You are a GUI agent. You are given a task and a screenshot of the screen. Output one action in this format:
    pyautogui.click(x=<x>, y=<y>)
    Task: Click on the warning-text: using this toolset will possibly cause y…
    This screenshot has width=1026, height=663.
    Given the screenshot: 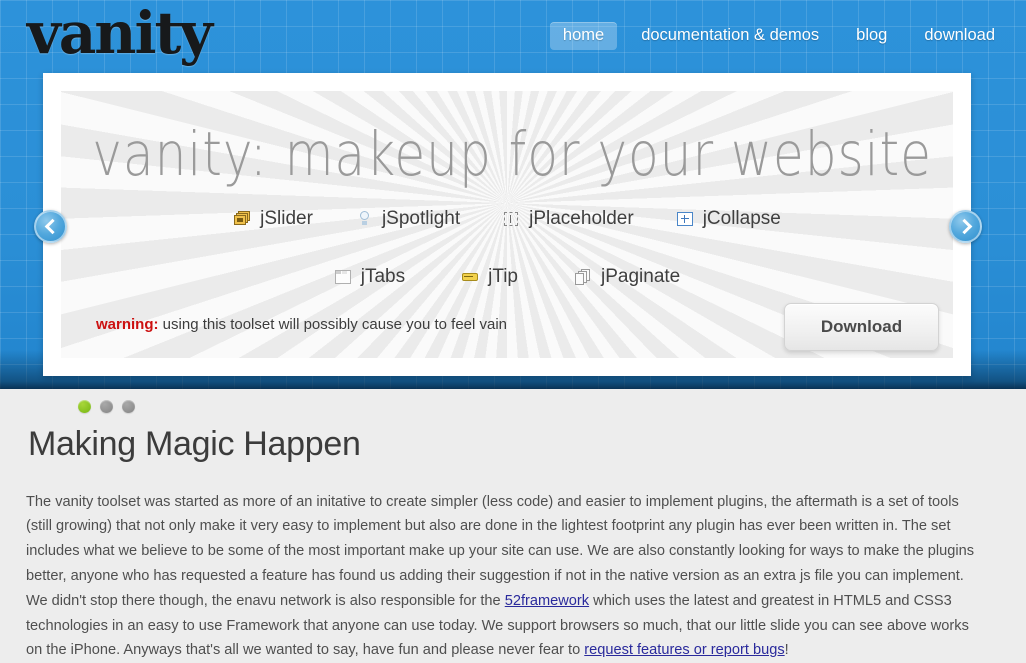 What is the action you would take?
    pyautogui.click(x=335, y=324)
    